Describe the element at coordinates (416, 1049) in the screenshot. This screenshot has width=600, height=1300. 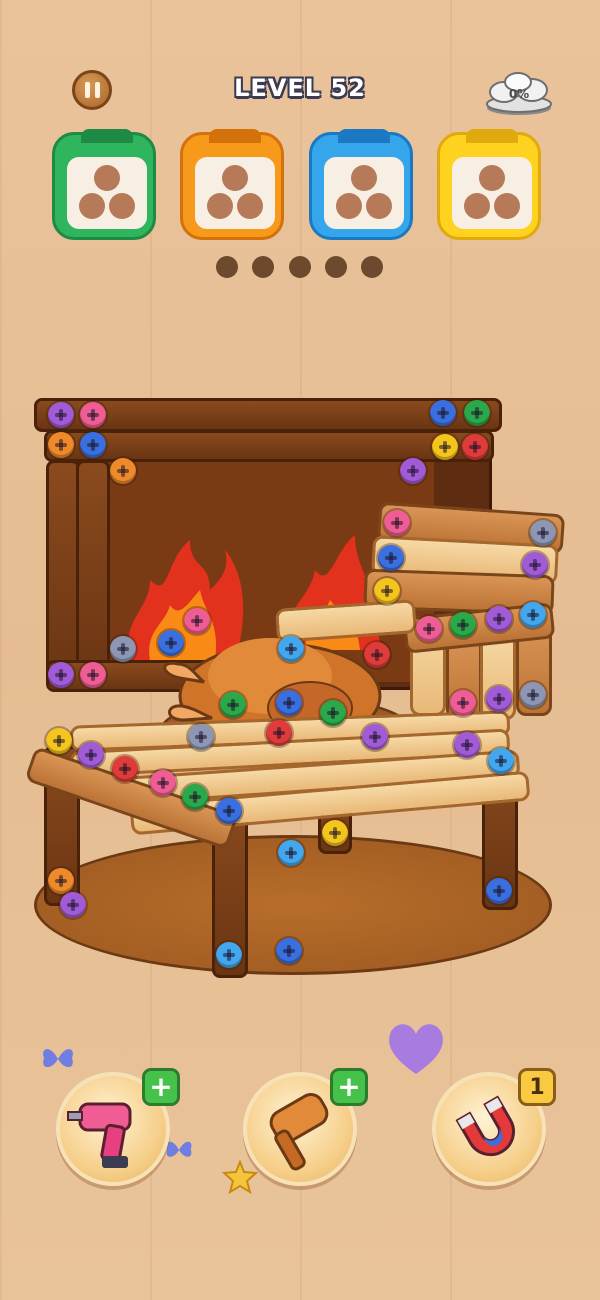
I see `heart-icon` at that location.